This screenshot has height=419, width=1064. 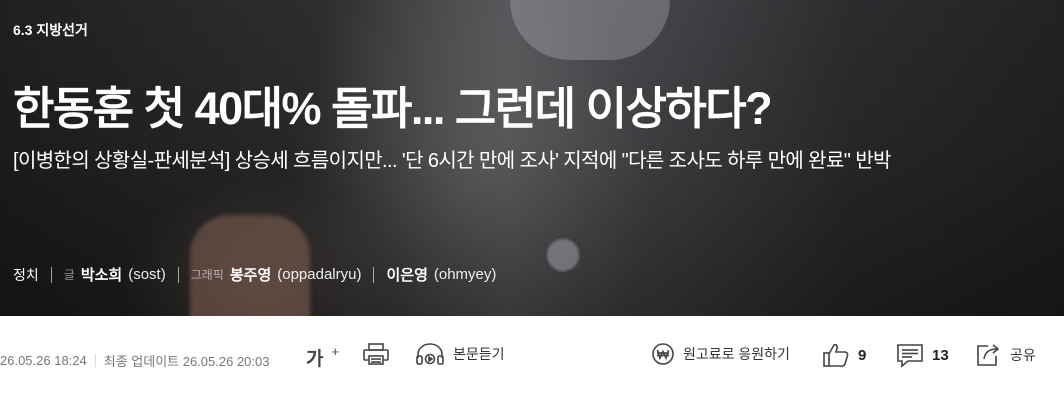 I want to click on printer-icon, so click(x=376, y=354).